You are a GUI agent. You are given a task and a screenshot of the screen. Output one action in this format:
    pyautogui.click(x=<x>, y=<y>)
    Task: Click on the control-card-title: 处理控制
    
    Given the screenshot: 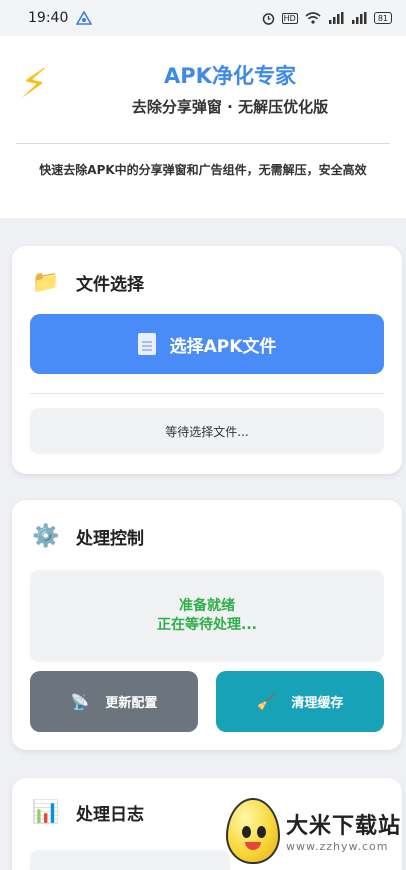 What is the action you would take?
    pyautogui.click(x=110, y=539)
    